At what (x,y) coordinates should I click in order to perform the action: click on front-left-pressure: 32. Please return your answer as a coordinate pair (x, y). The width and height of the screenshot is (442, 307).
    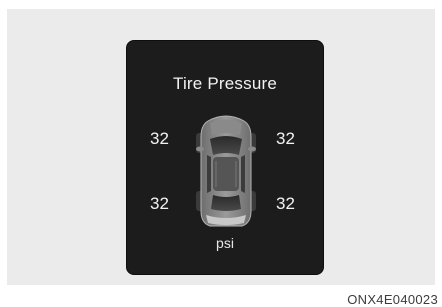
    Looking at the image, I should click on (159, 138).